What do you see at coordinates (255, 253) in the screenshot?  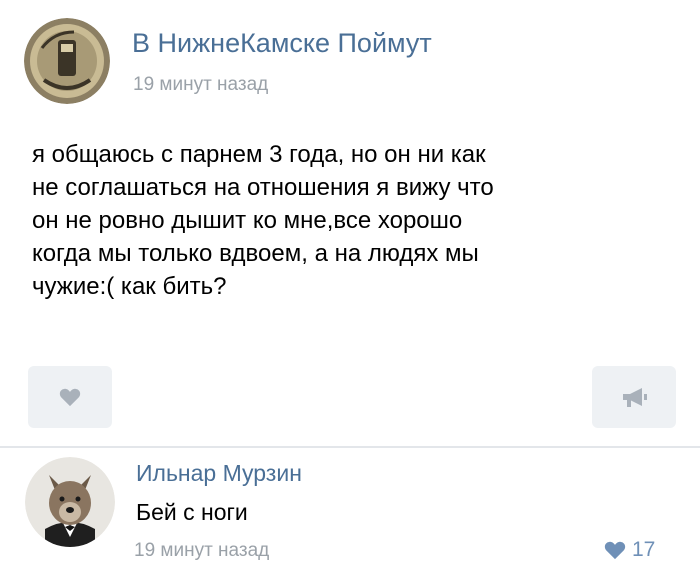 I see `post-text-line: когда мы только вдвоем, а на людях мы` at bounding box center [255, 253].